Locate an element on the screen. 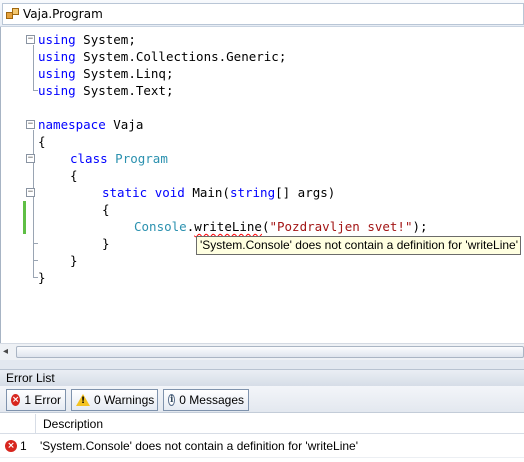  class-dropdown: Vaja.Program is located at coordinates (263, 14).